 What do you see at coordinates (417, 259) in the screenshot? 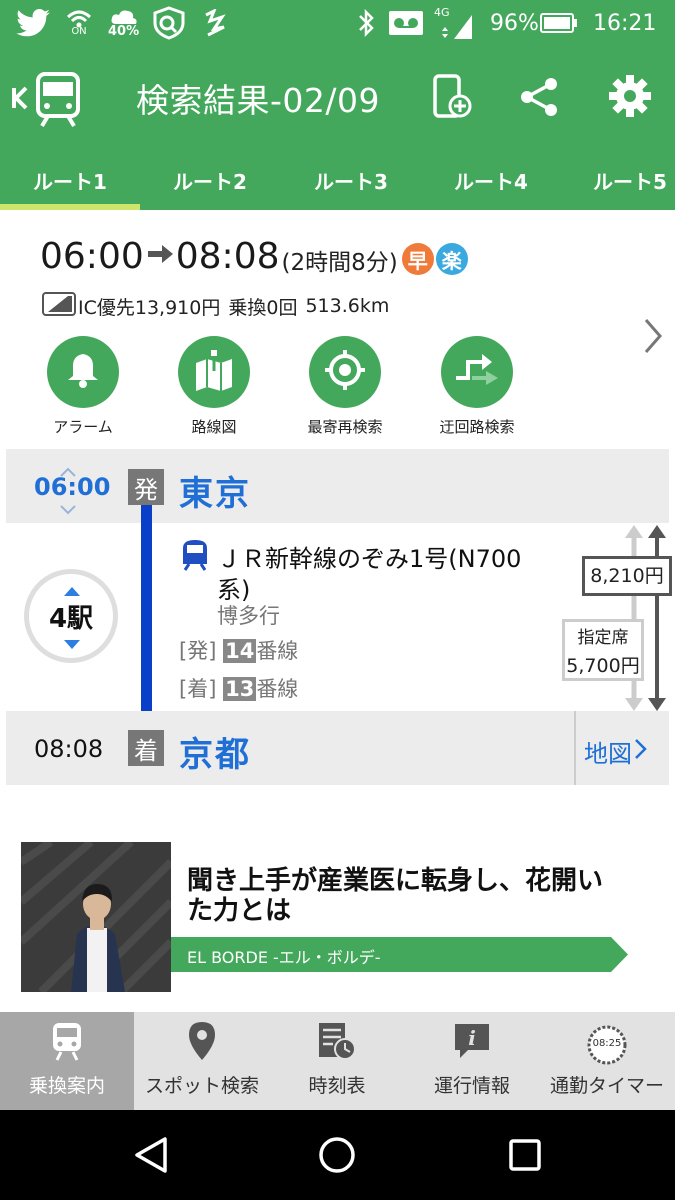
I see `fast-badge: 早` at bounding box center [417, 259].